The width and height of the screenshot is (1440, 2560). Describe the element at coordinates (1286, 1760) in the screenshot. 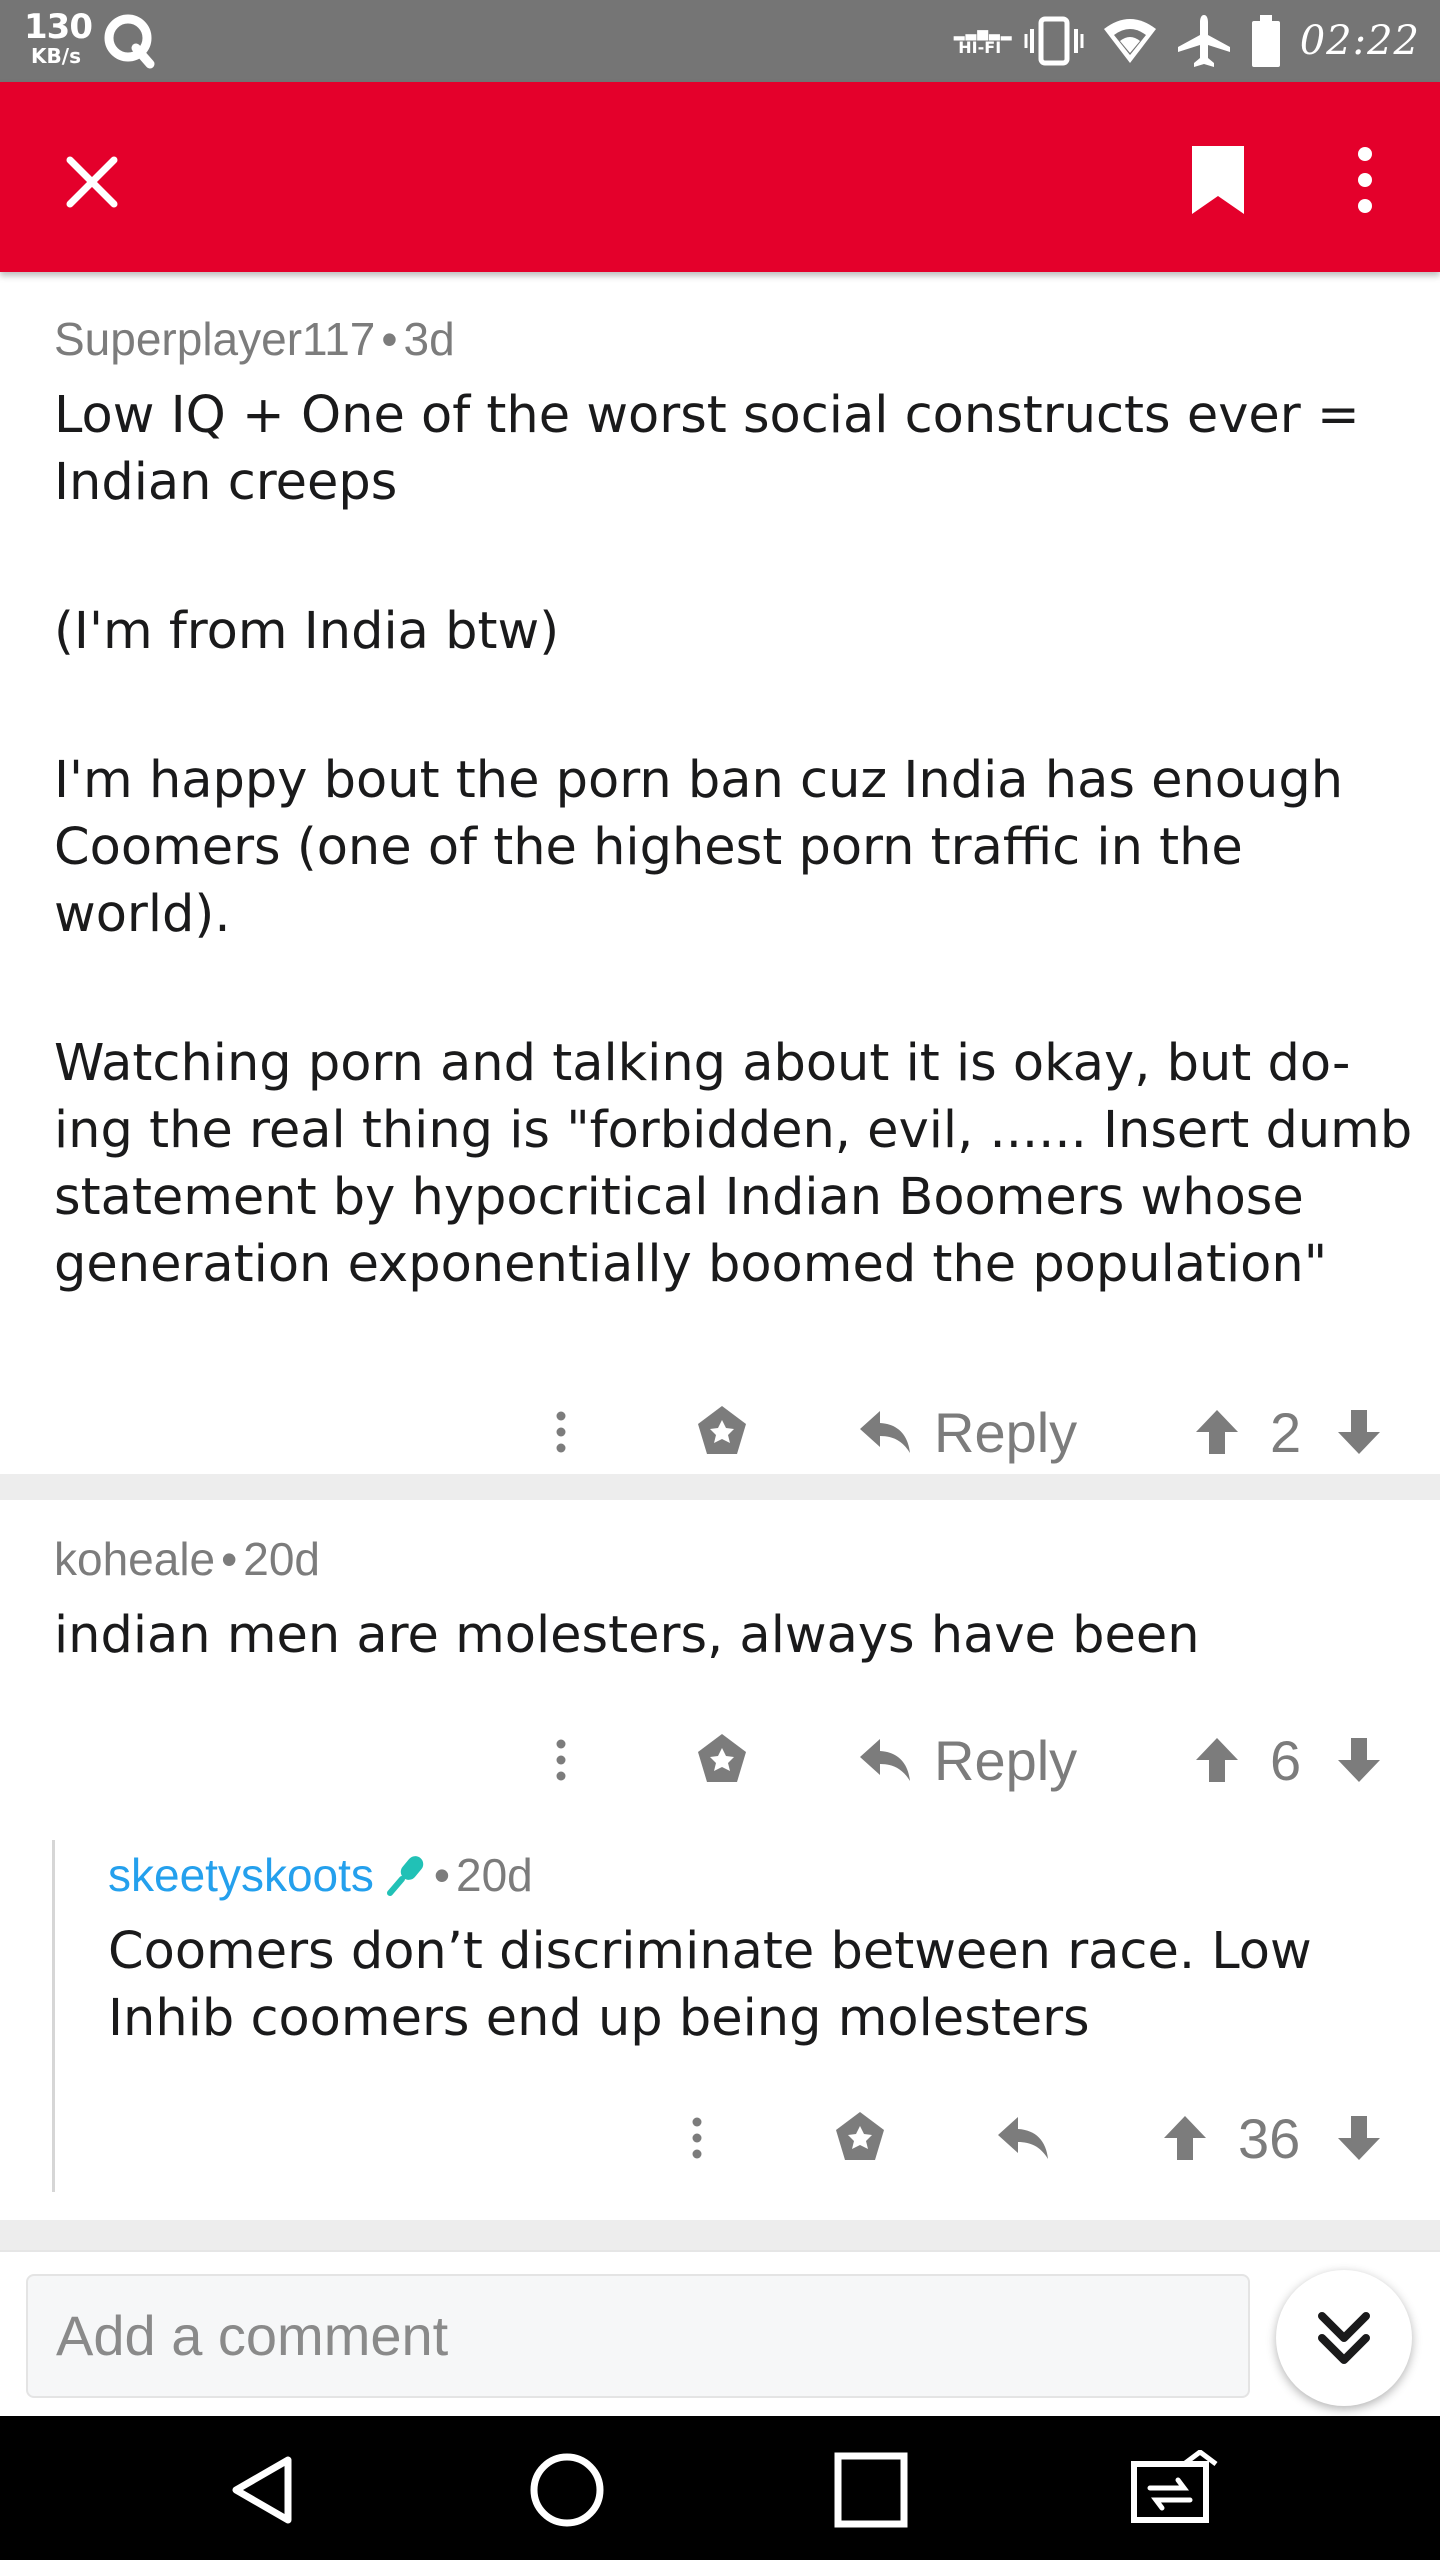

I see `vote-score: 6` at that location.